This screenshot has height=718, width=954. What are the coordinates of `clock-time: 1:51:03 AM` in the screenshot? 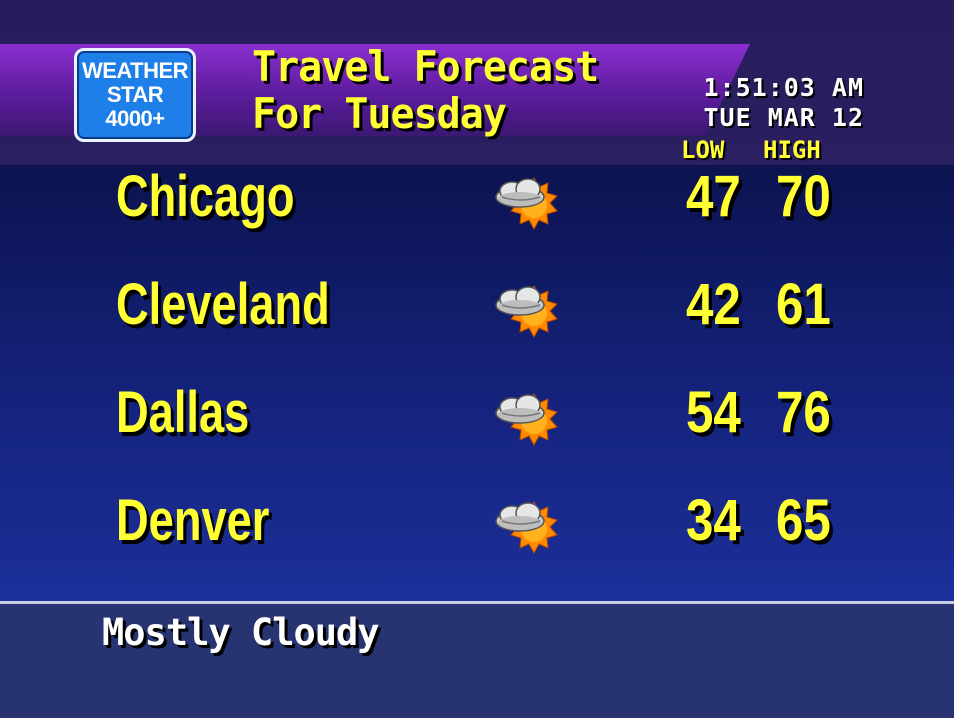 It's located at (783, 87).